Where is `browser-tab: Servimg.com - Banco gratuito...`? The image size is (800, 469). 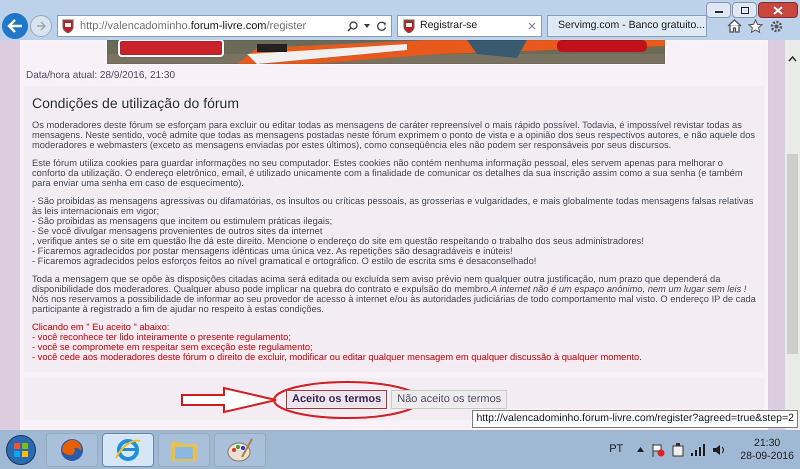 browser-tab: Servimg.com - Banco gratuito... is located at coordinates (627, 26).